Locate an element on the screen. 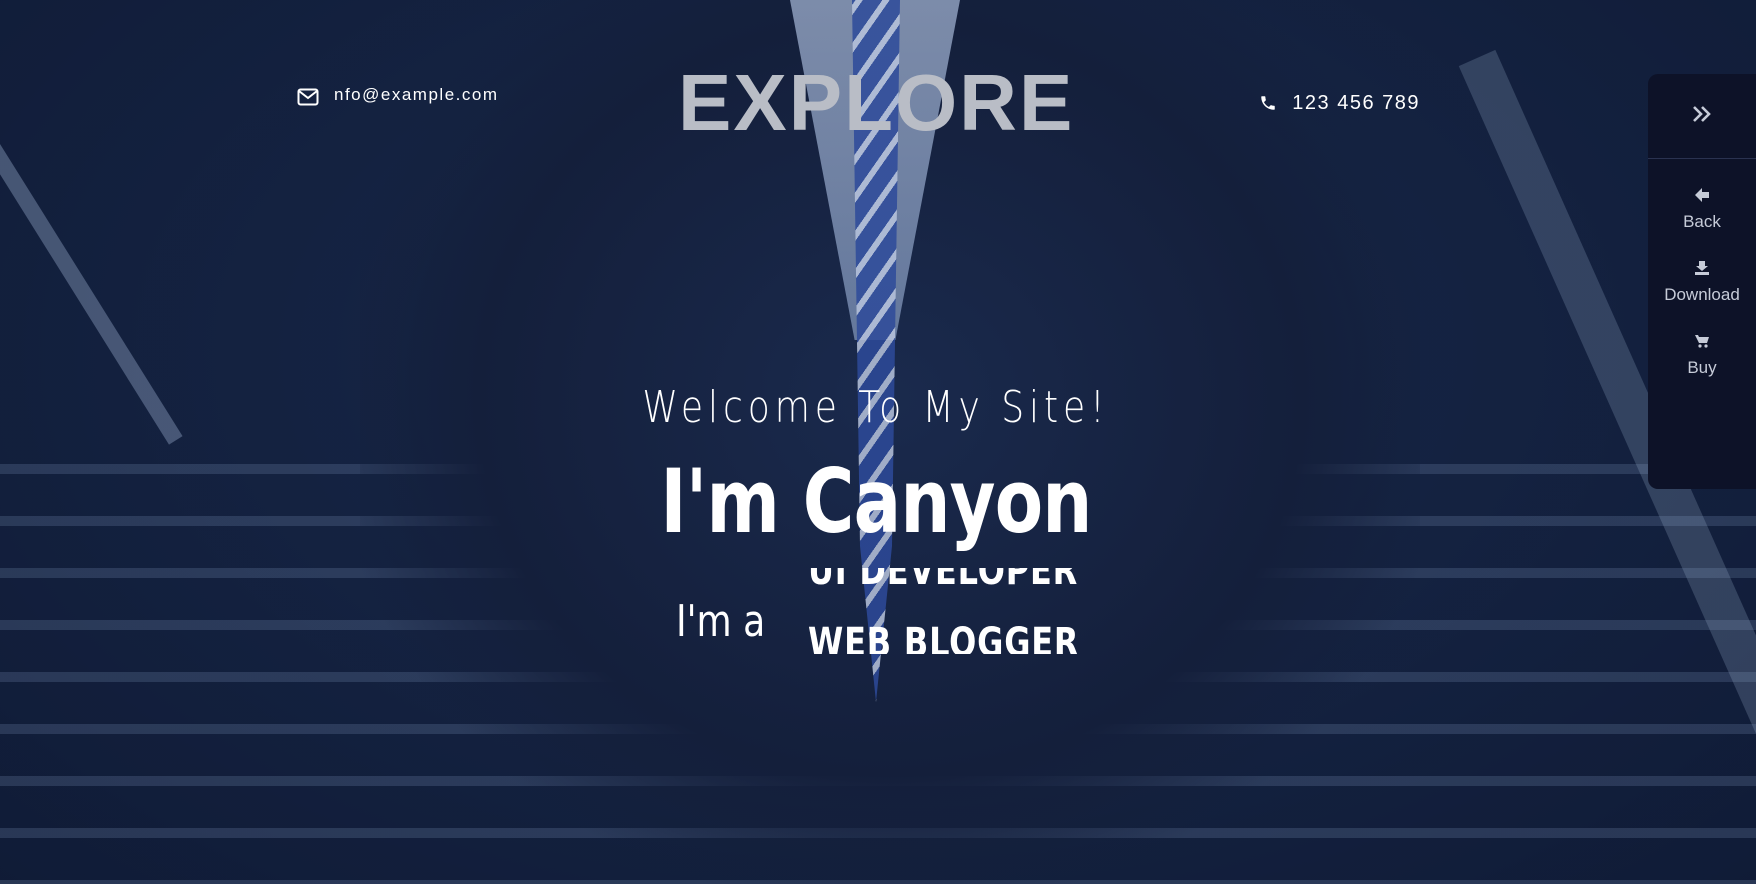 This screenshot has height=884, width=1756. cart-icon is located at coordinates (1702, 343).